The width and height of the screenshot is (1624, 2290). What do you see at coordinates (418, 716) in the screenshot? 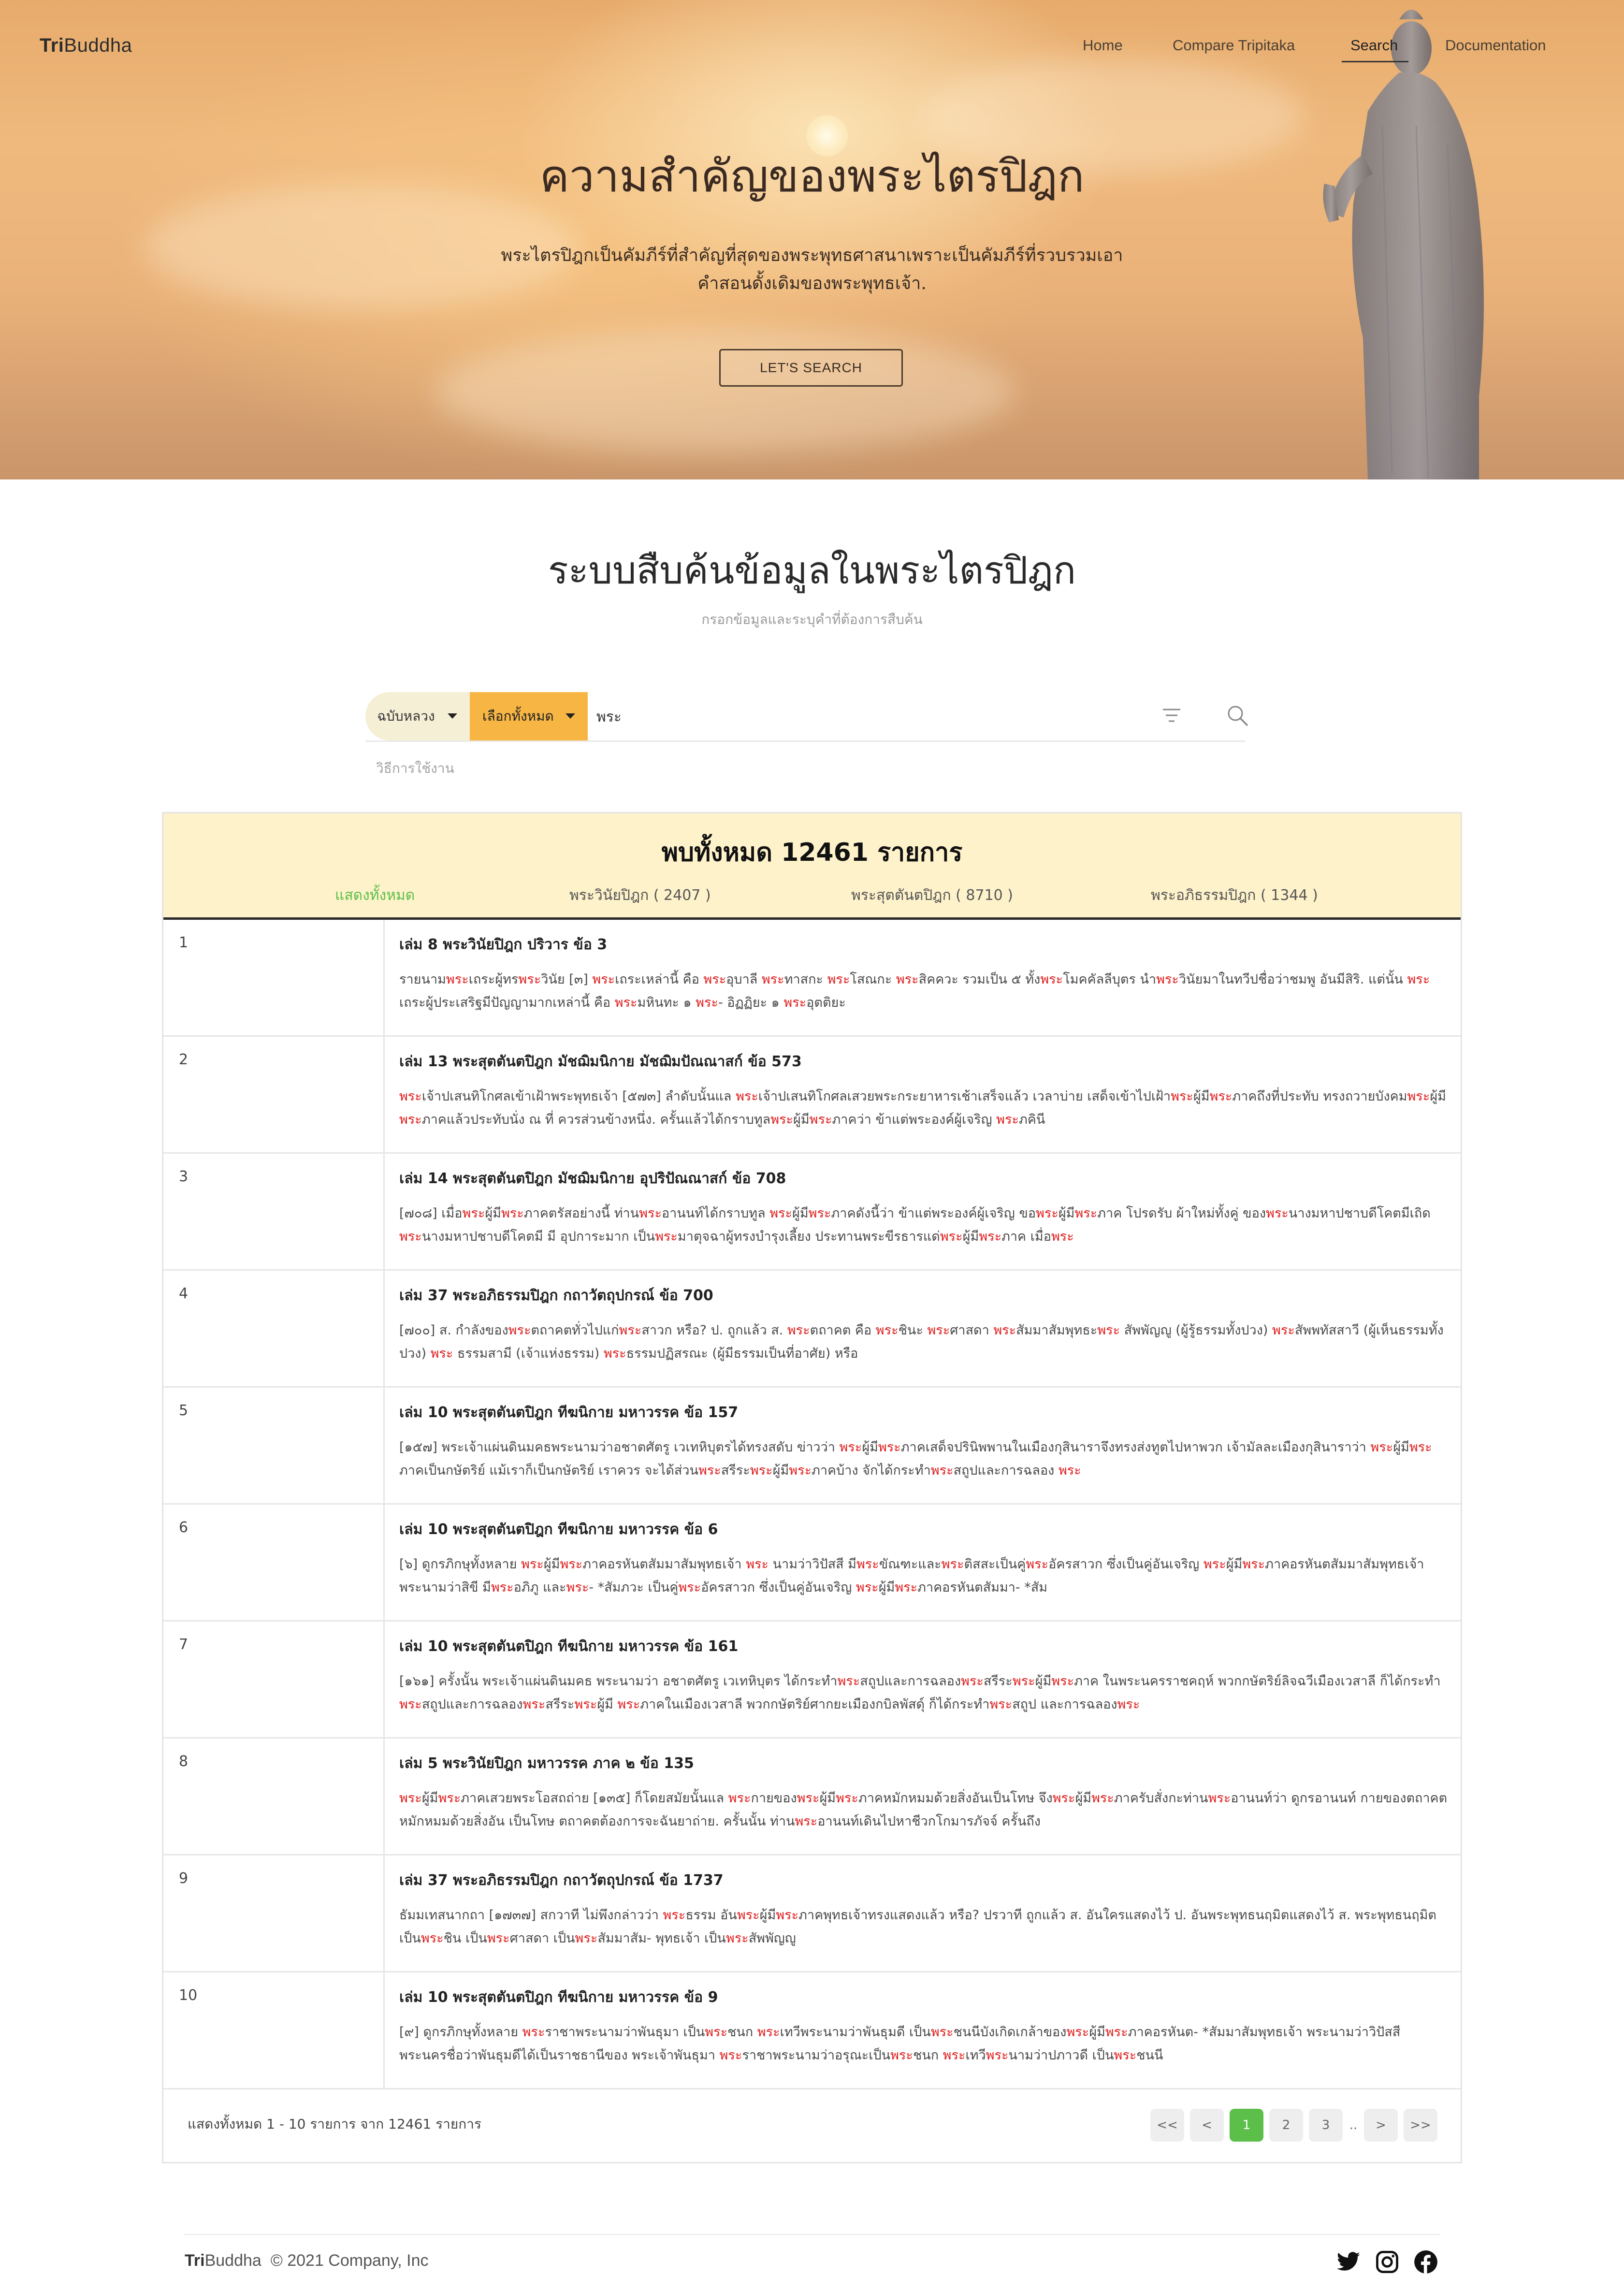
I see `edition-select: ฉบับหลวง` at bounding box center [418, 716].